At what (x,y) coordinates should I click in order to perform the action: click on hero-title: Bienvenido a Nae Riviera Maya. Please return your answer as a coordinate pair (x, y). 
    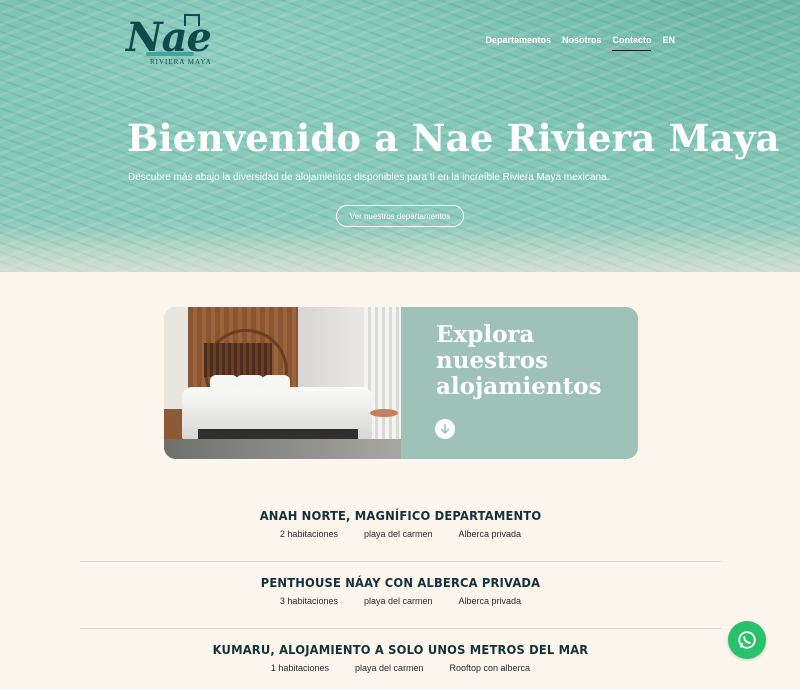
    Looking at the image, I should click on (453, 138).